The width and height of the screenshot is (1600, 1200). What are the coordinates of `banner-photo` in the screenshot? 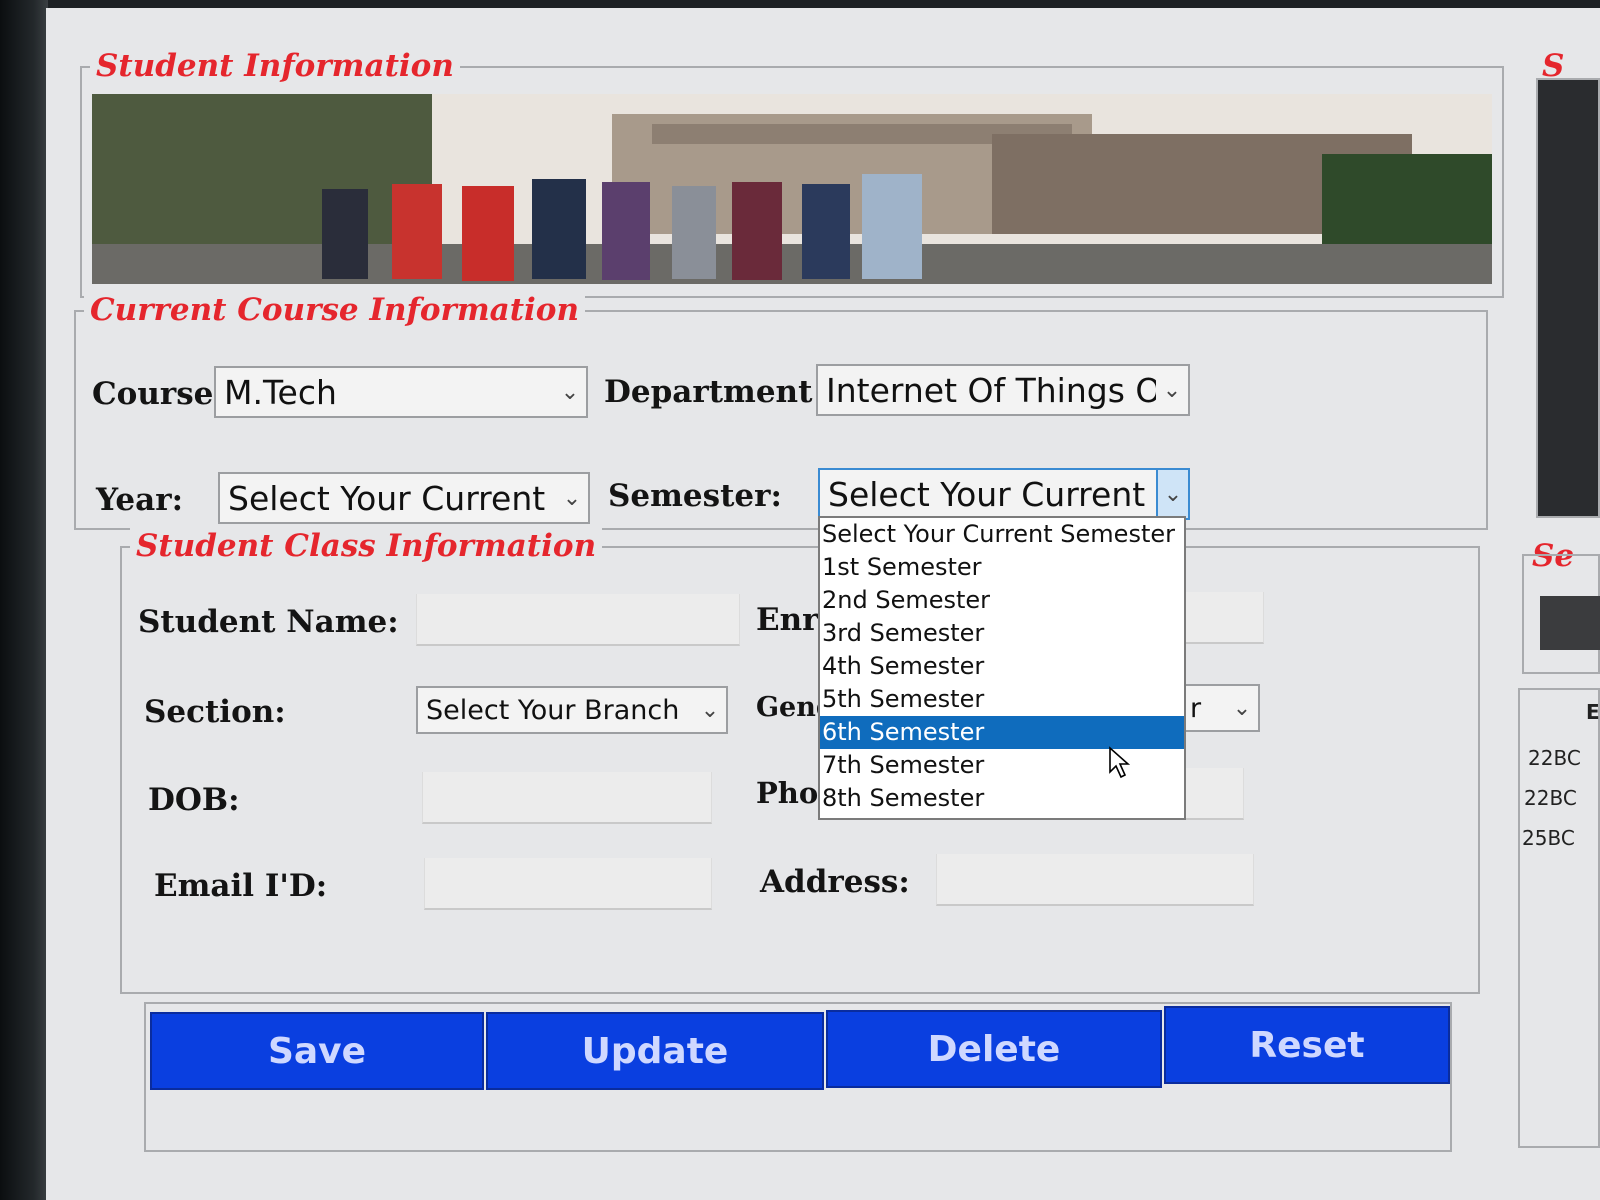 It's located at (792, 189).